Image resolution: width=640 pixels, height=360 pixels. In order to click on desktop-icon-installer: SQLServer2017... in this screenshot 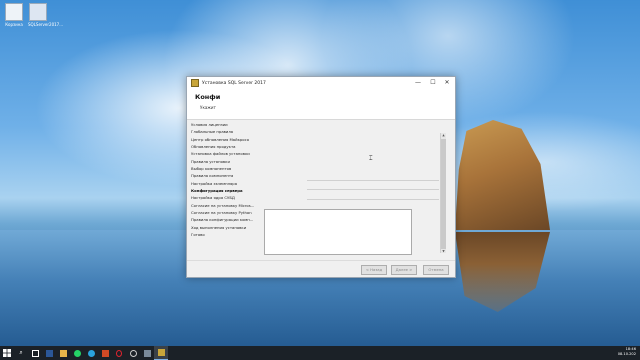, I will do `click(46, 15)`.